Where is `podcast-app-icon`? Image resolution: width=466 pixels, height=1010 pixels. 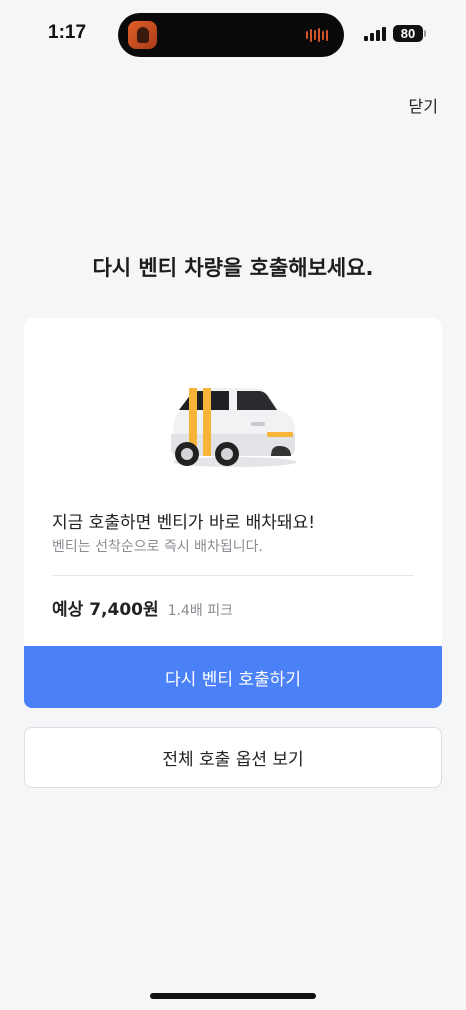 podcast-app-icon is located at coordinates (142, 35).